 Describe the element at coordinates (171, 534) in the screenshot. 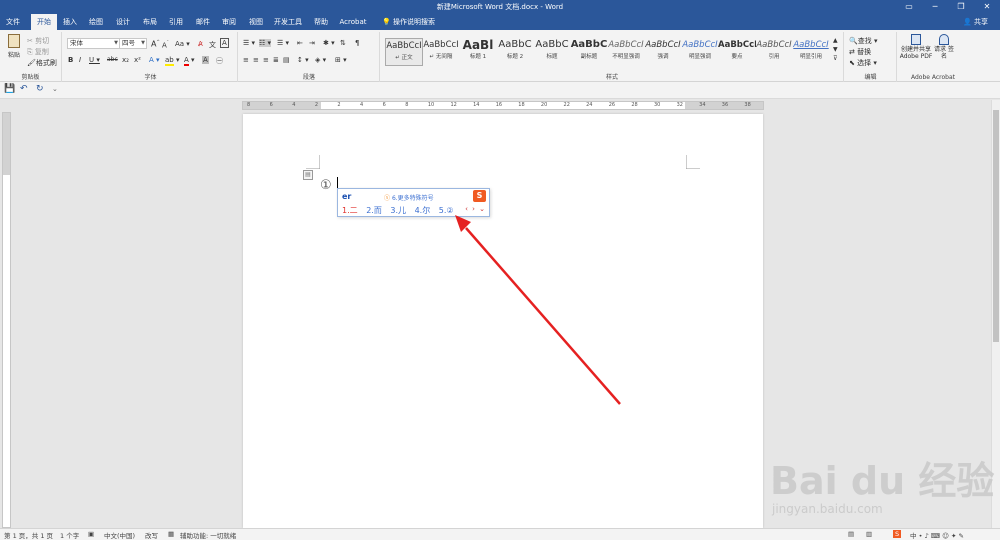

I see `macro-icon: ▦` at that location.